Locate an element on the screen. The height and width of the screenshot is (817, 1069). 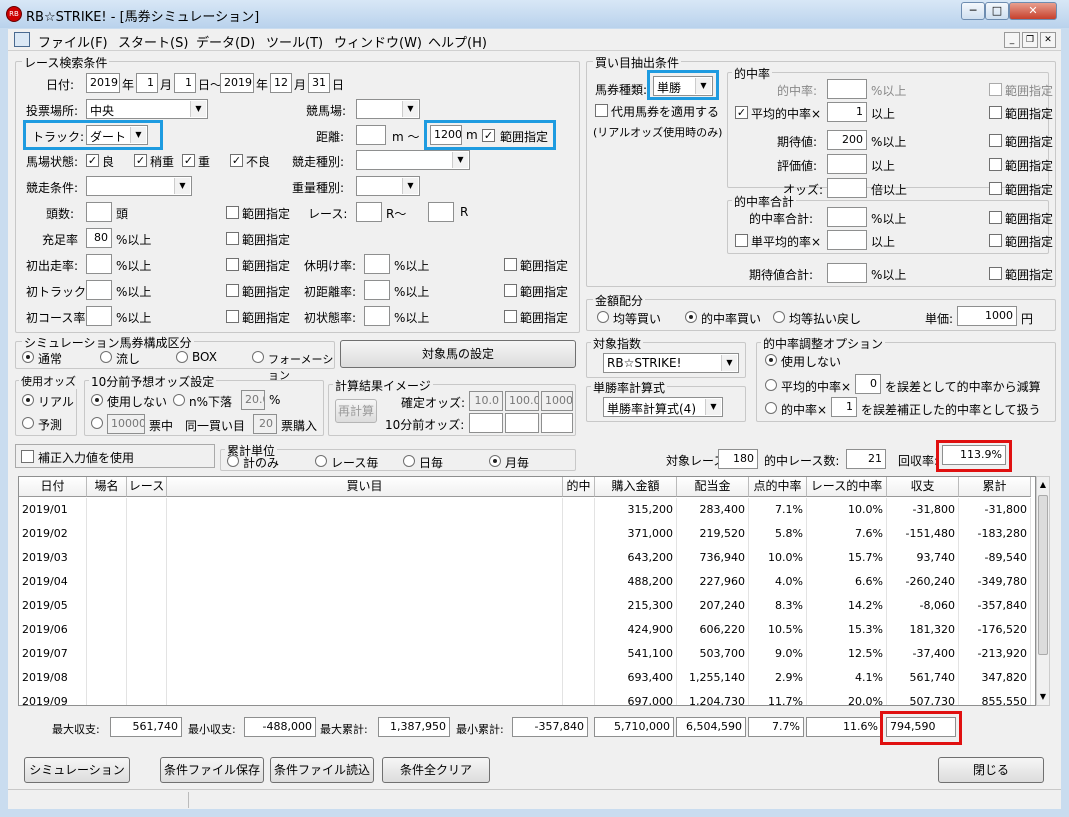
odds-input is located at coordinates (847, 188).